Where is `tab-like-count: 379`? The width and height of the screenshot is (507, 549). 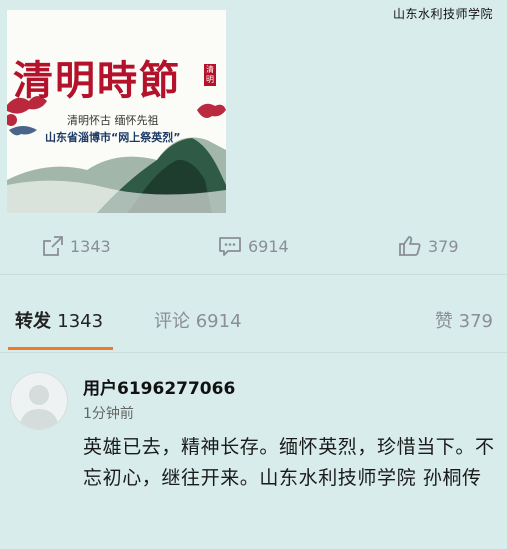
tab-like-count: 379 is located at coordinates (475, 321).